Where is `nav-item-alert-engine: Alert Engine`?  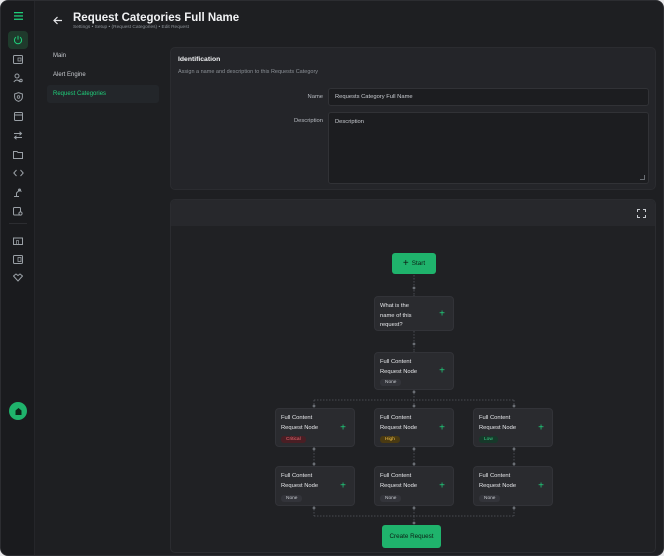
nav-item-alert-engine: Alert Engine is located at coordinates (103, 75).